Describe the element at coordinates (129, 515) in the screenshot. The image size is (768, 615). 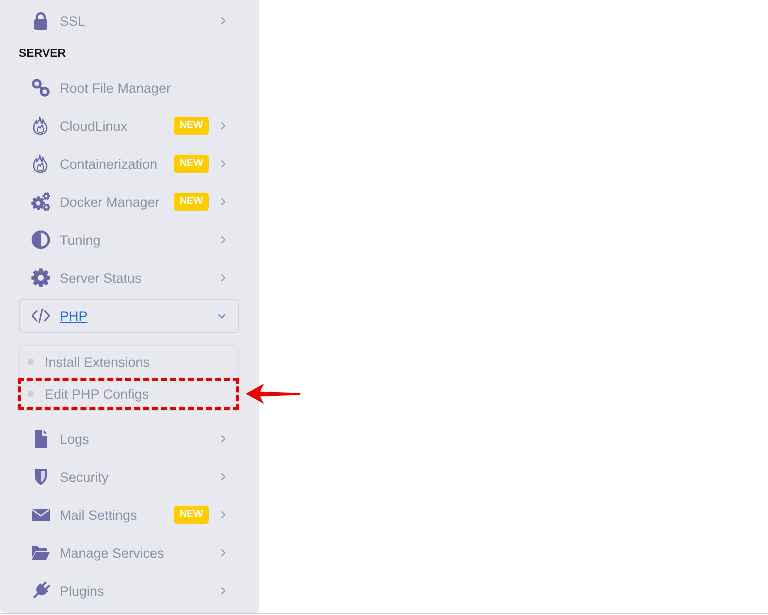
I see `menu-item: Mail Settings NEW` at that location.